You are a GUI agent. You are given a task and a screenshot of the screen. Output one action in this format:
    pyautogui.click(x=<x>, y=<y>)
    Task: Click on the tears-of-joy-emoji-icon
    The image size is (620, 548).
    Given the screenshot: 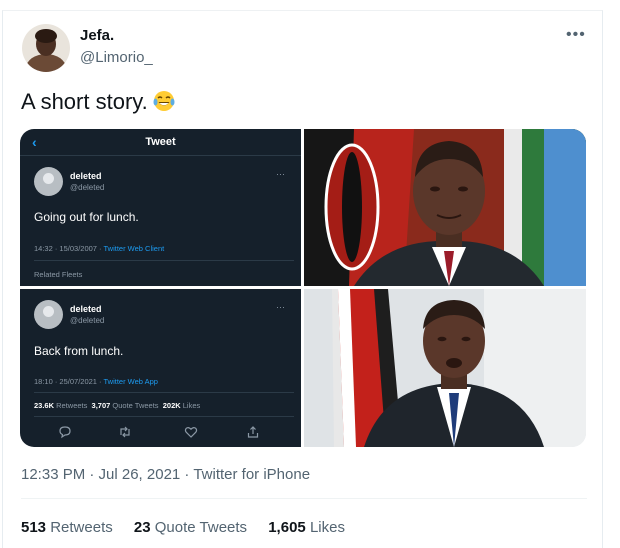 What is the action you would take?
    pyautogui.click(x=164, y=104)
    